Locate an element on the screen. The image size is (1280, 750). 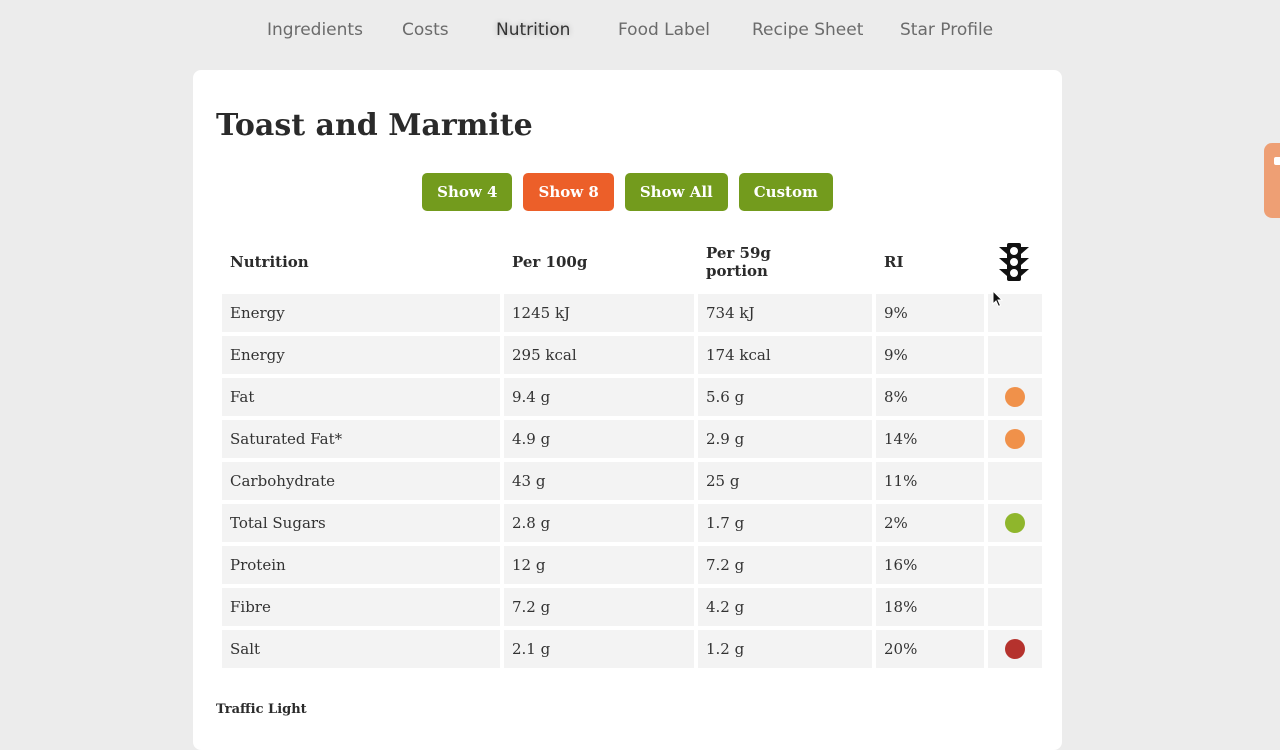
table-row: Saturated Fat* 4.9 g 2.9 g 14% is located at coordinates (632, 439).